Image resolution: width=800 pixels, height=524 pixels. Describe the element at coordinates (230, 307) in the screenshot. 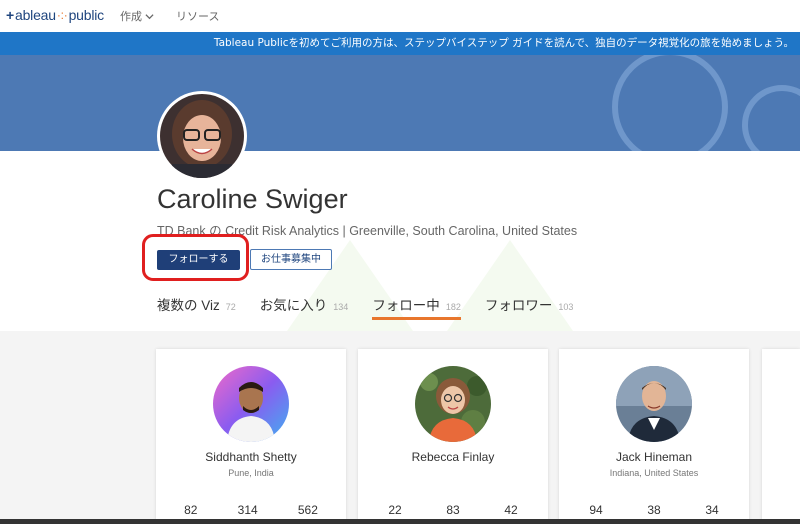

I see `tab-count: 72` at that location.